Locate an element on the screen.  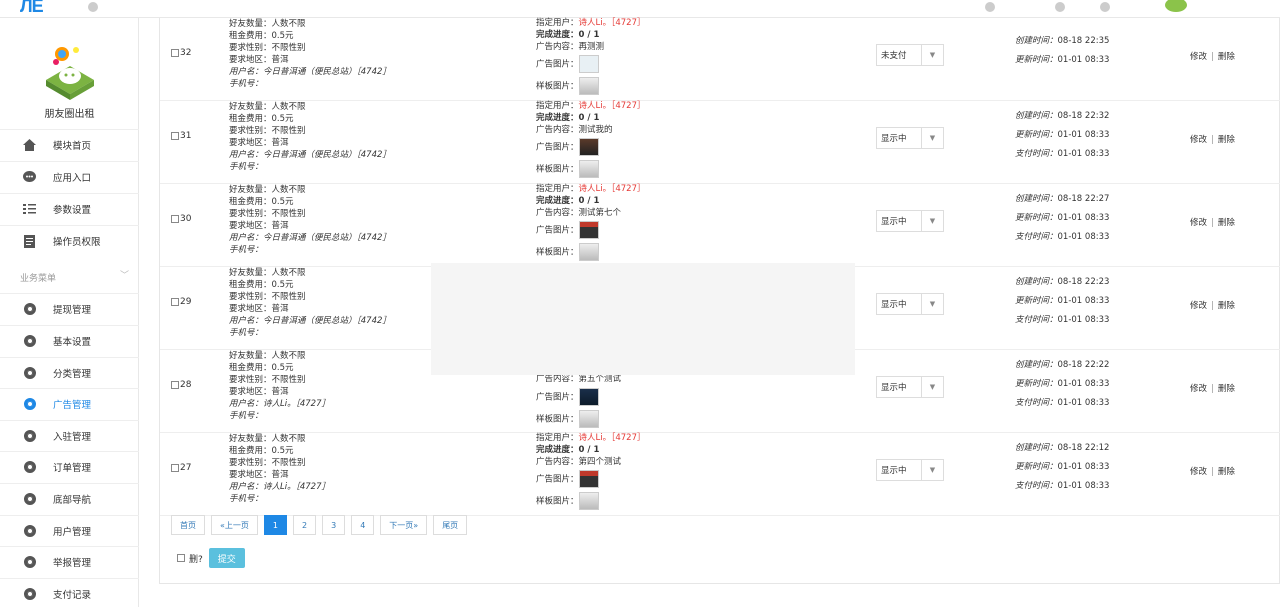
sidebar-item-payments: 支付记录 is located at coordinates (69, 593).